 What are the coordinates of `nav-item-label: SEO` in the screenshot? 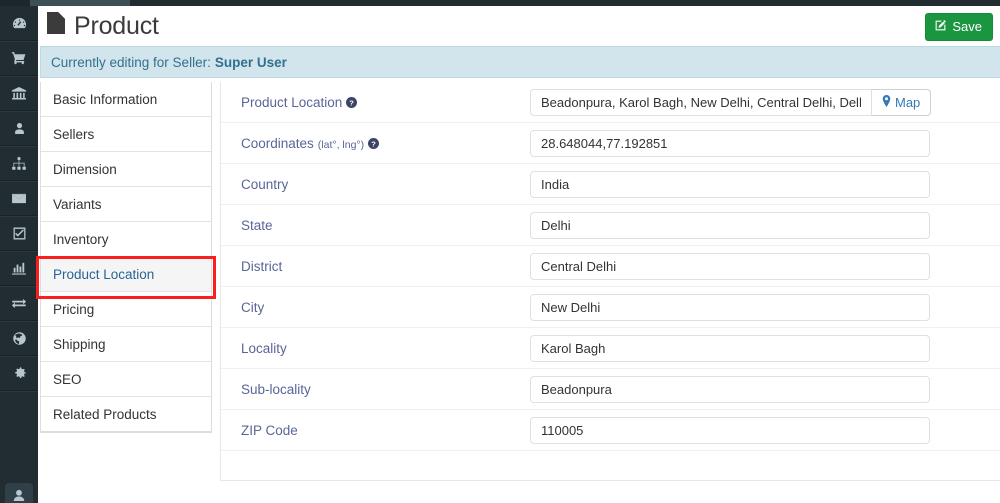 It's located at (67, 379).